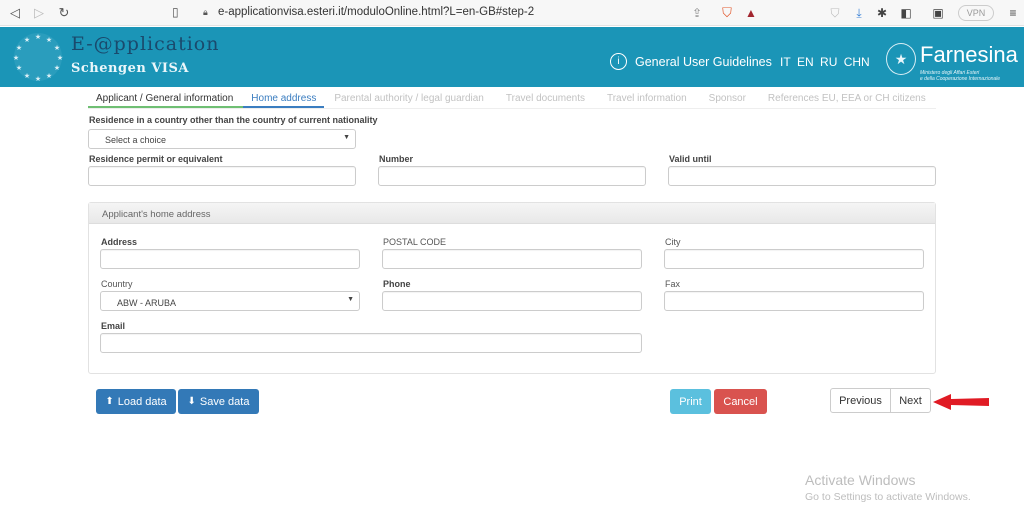  What do you see at coordinates (512, 301) in the screenshot?
I see `phone-input` at bounding box center [512, 301].